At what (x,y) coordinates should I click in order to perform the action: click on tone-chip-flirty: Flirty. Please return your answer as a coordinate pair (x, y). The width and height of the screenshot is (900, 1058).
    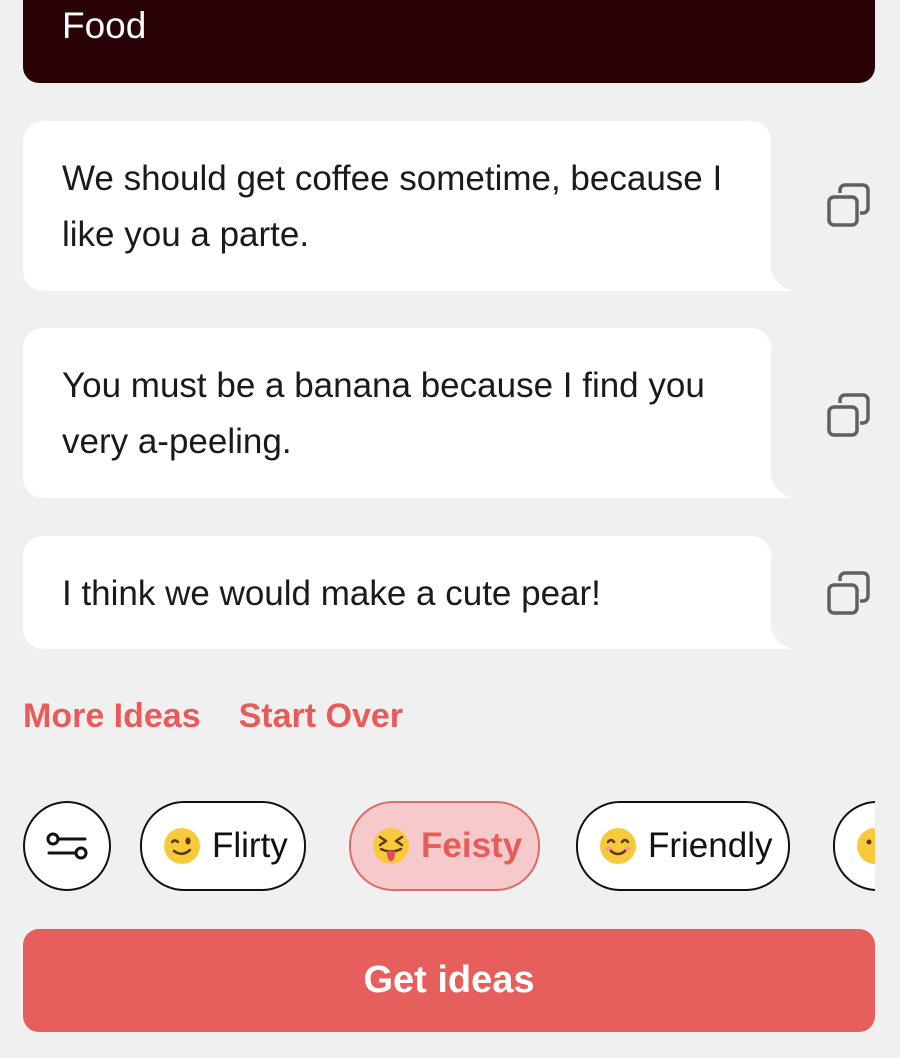
    Looking at the image, I should click on (223, 846).